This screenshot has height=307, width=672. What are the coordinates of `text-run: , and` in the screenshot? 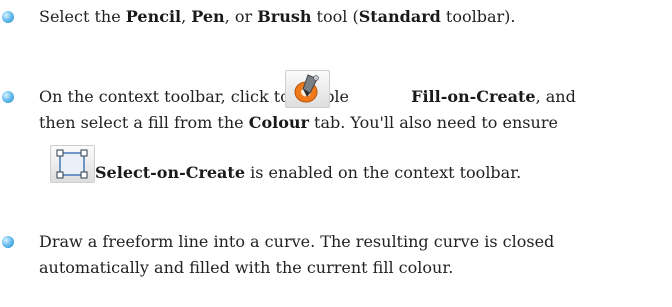 It's located at (555, 96).